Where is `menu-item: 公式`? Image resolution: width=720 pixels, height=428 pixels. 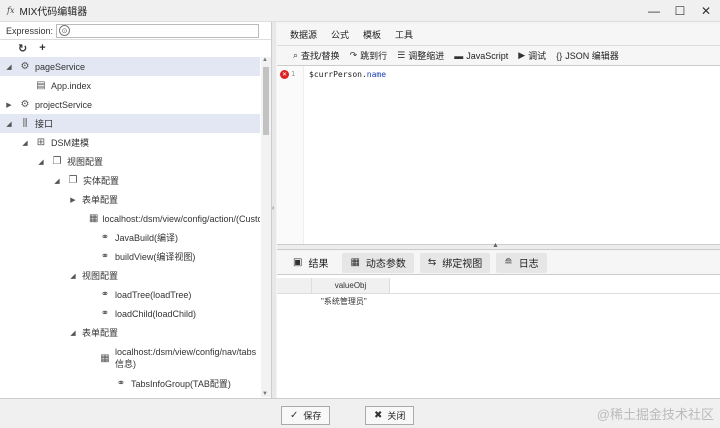 menu-item: 公式 is located at coordinates (340, 34).